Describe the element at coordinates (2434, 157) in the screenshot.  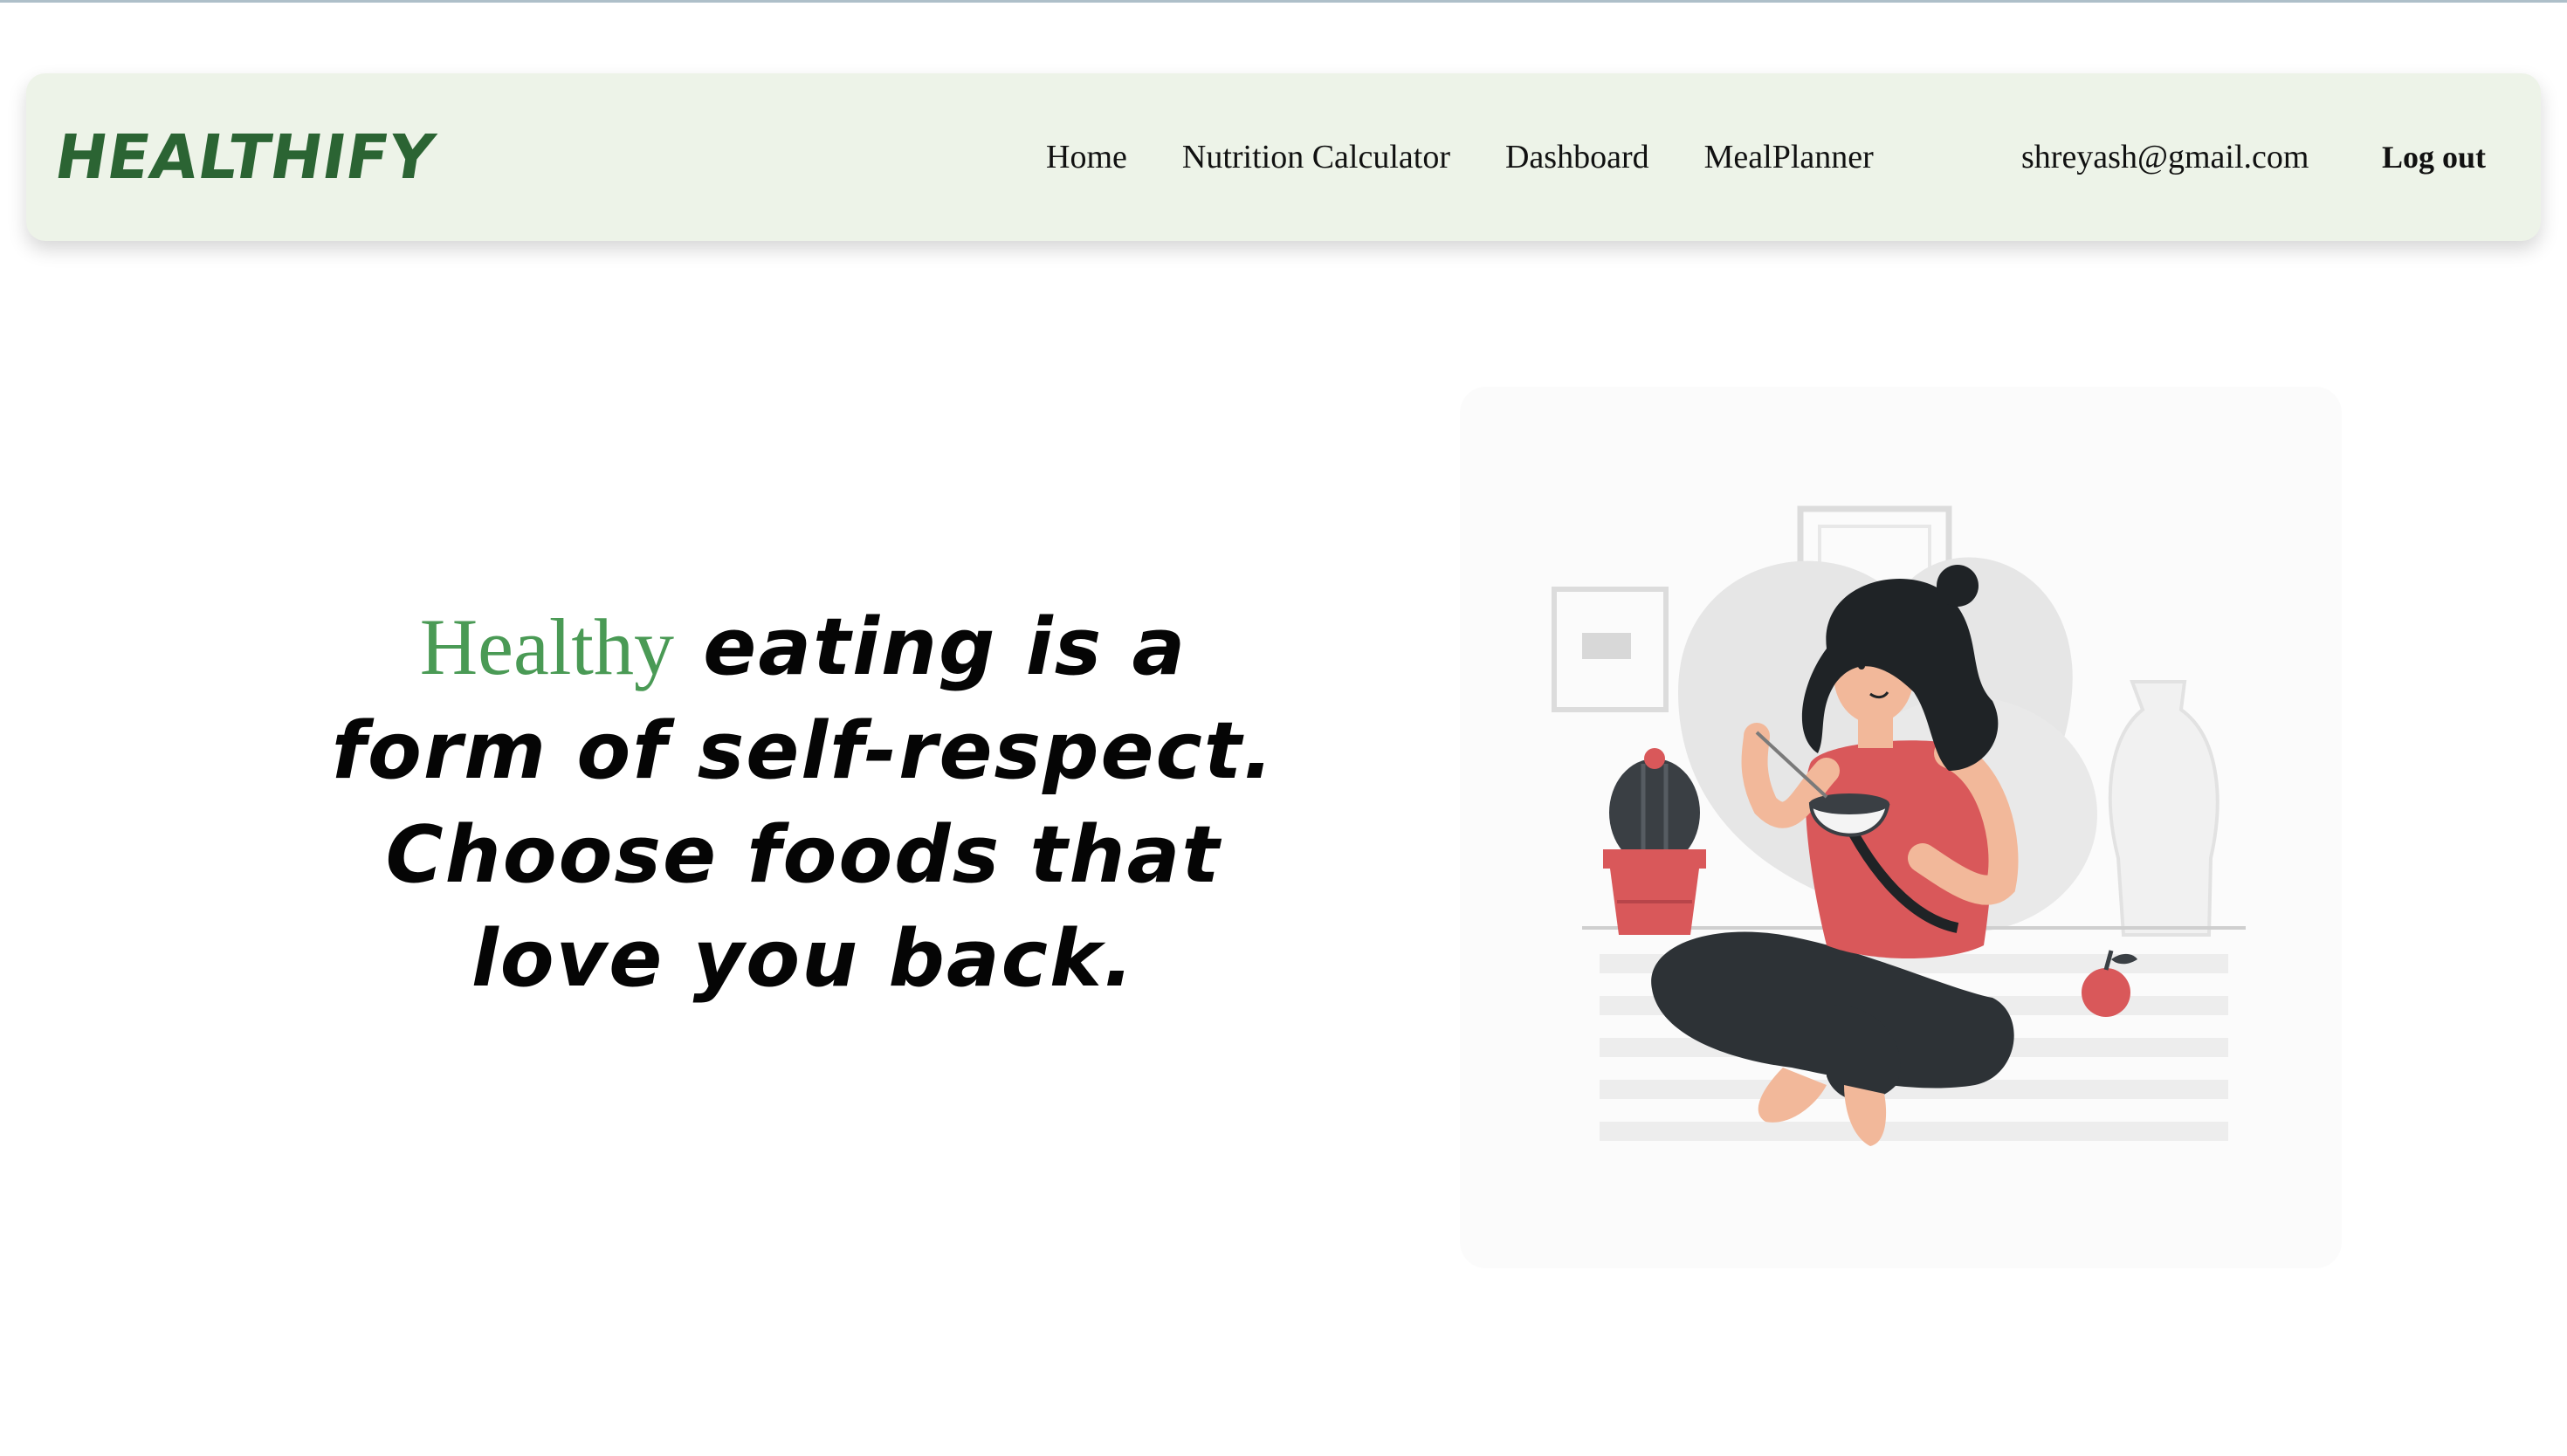
I see `logout-button: Log out` at that location.